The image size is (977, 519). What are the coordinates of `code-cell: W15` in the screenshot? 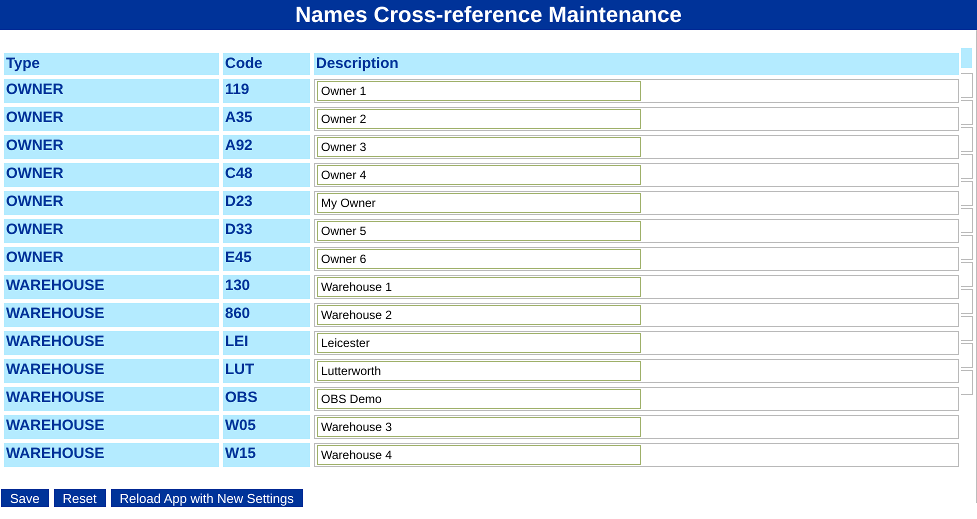 It's located at (266, 455).